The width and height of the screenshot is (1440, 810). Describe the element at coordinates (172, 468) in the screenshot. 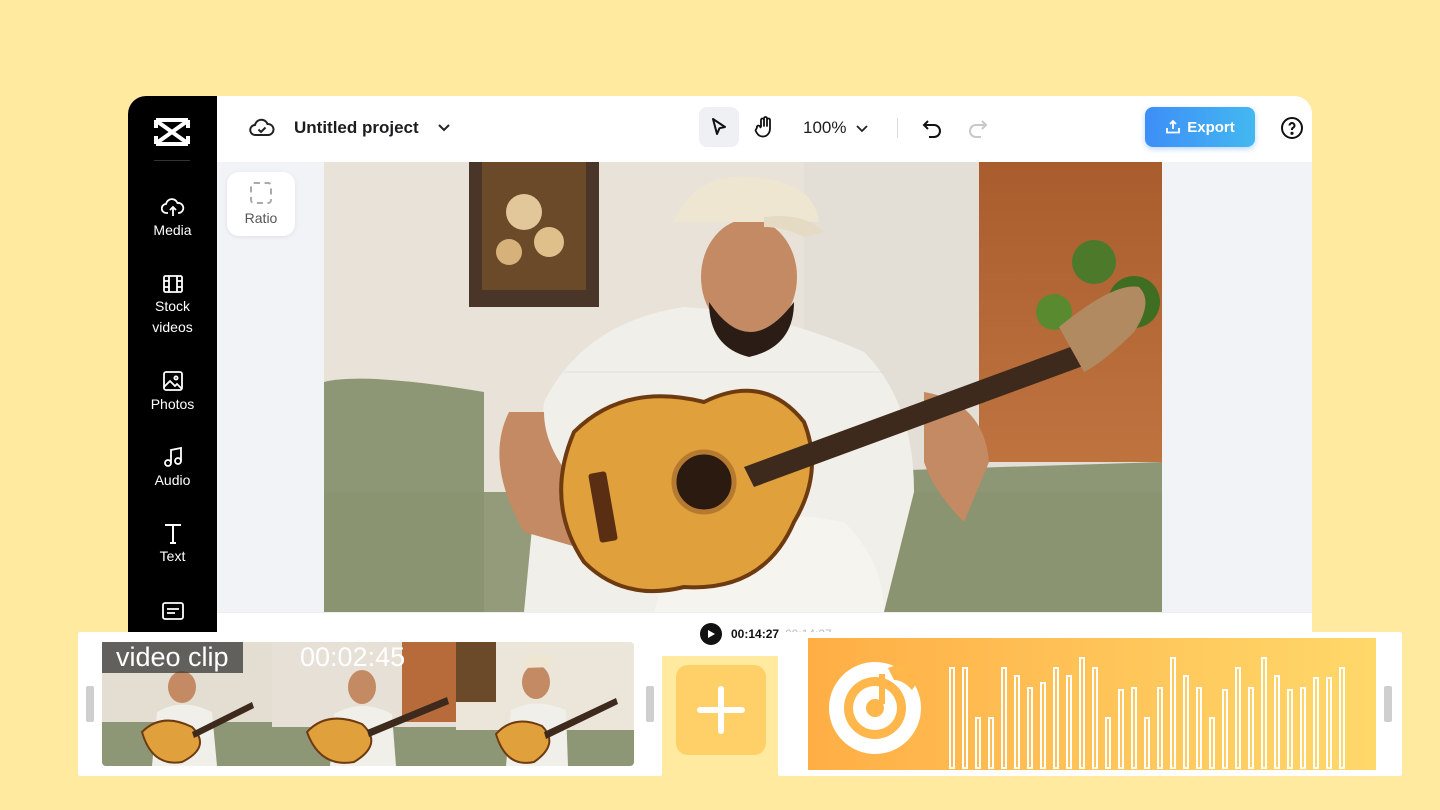

I see `sidebar-item-audio: Audio` at that location.